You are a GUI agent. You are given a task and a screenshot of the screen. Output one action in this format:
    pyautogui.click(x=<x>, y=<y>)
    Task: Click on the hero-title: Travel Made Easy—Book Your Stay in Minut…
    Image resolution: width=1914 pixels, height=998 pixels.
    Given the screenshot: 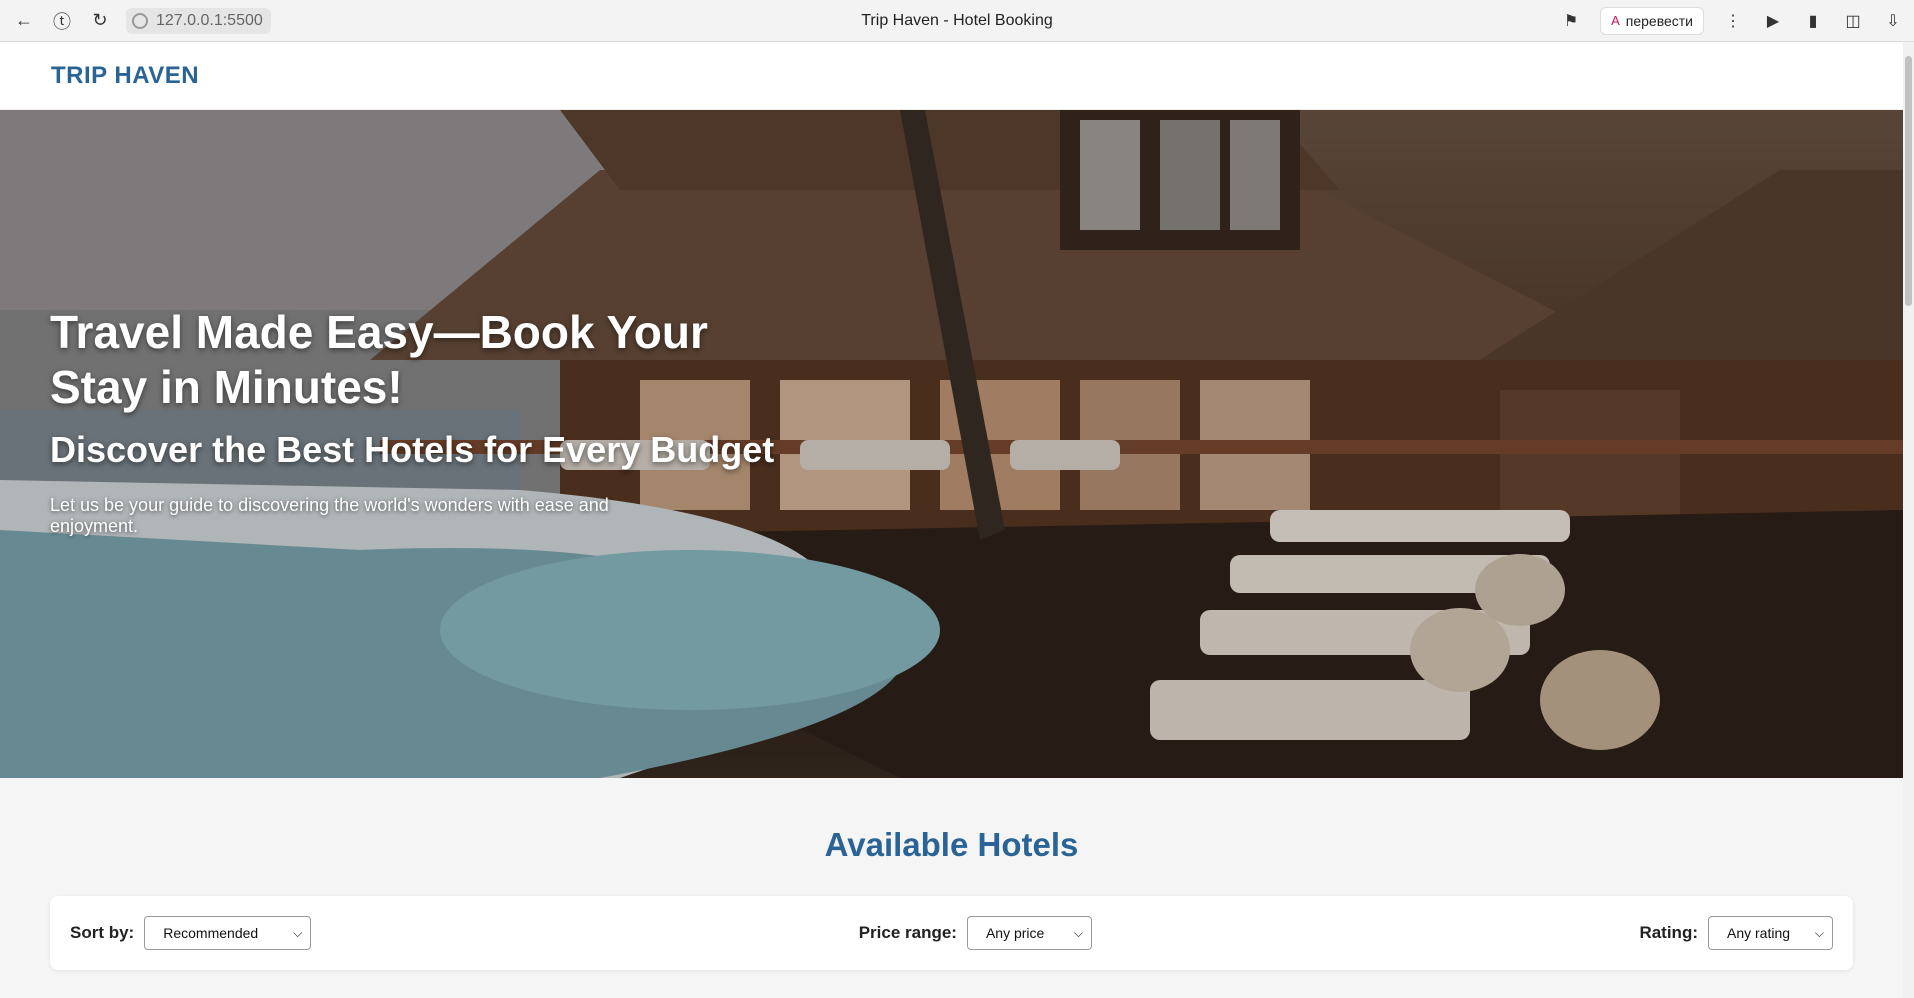 What is the action you would take?
    pyautogui.click(x=379, y=359)
    